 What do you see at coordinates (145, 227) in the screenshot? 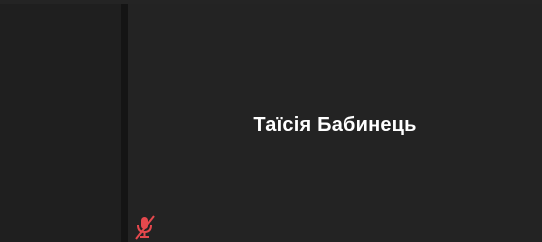
I see `muted-microphone-icon` at bounding box center [145, 227].